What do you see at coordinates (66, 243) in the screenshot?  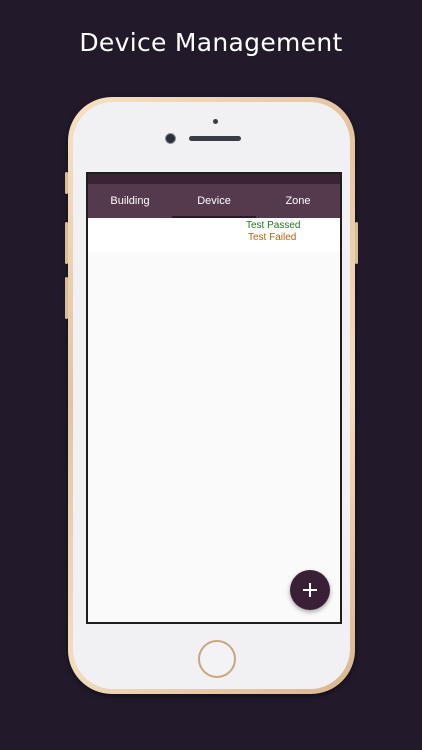 I see `volume-up-button` at bounding box center [66, 243].